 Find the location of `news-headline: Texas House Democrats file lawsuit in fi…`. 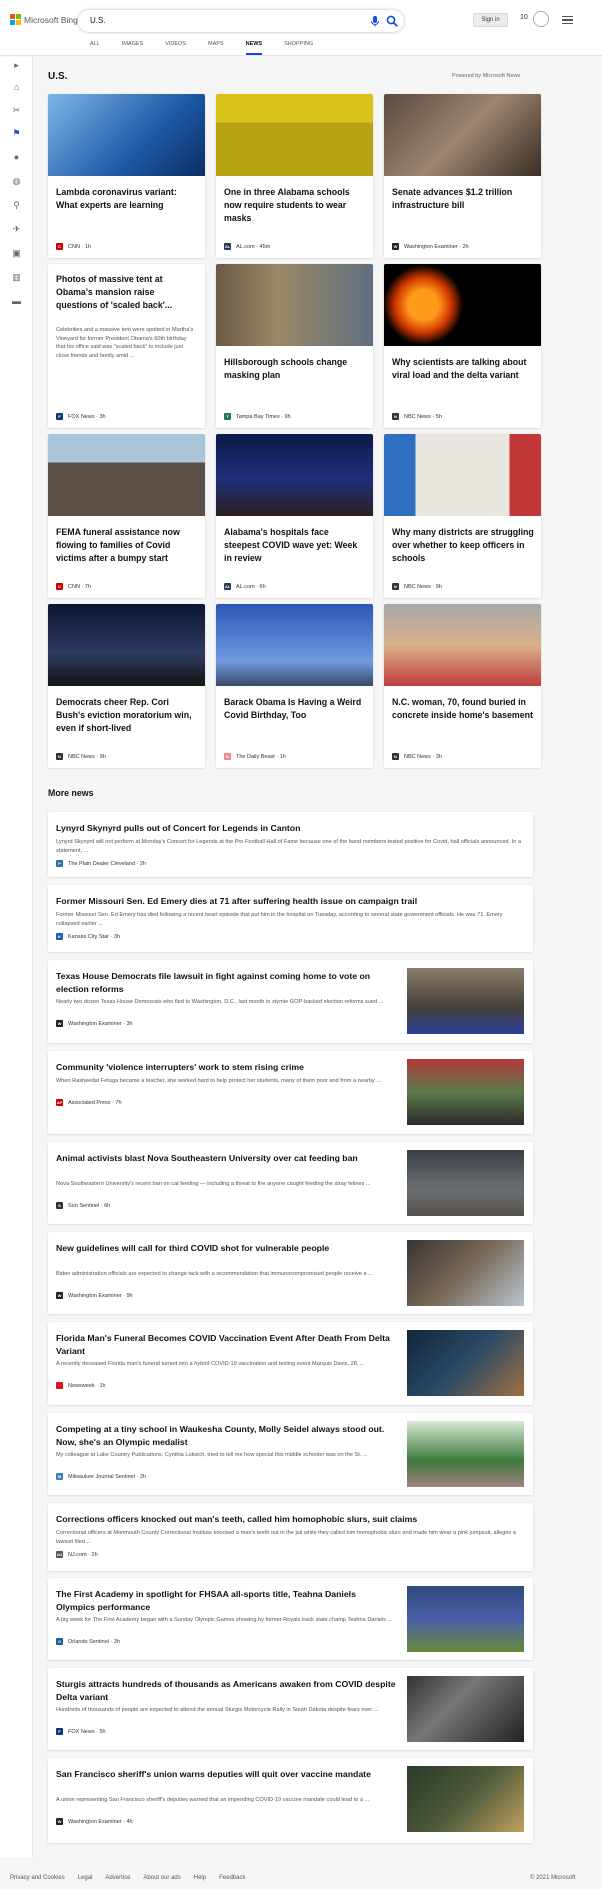

news-headline: Texas House Democrats file lawsuit in fi… is located at coordinates (226, 983).